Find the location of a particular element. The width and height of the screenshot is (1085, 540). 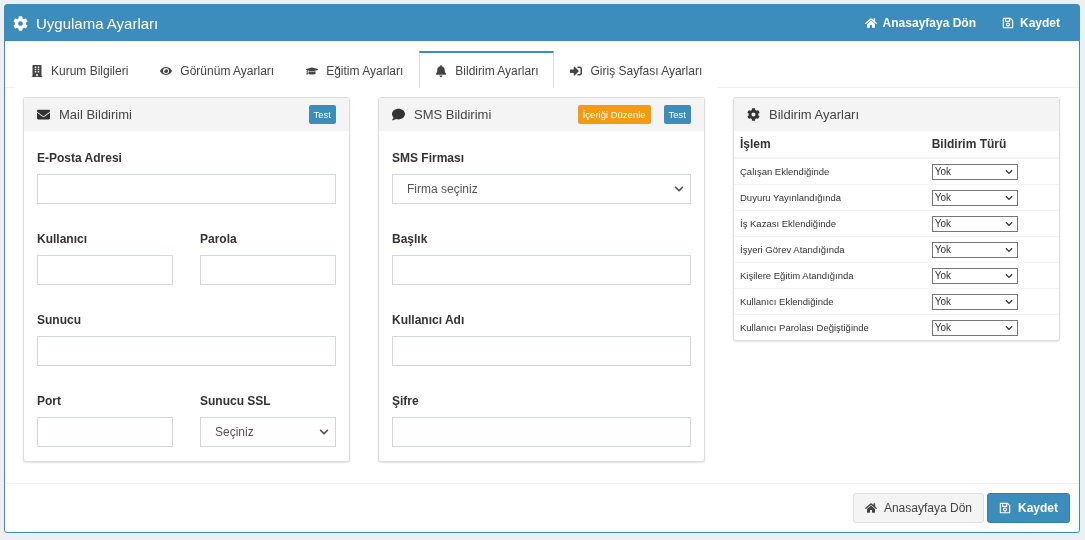

envelope-icon is located at coordinates (43, 114).